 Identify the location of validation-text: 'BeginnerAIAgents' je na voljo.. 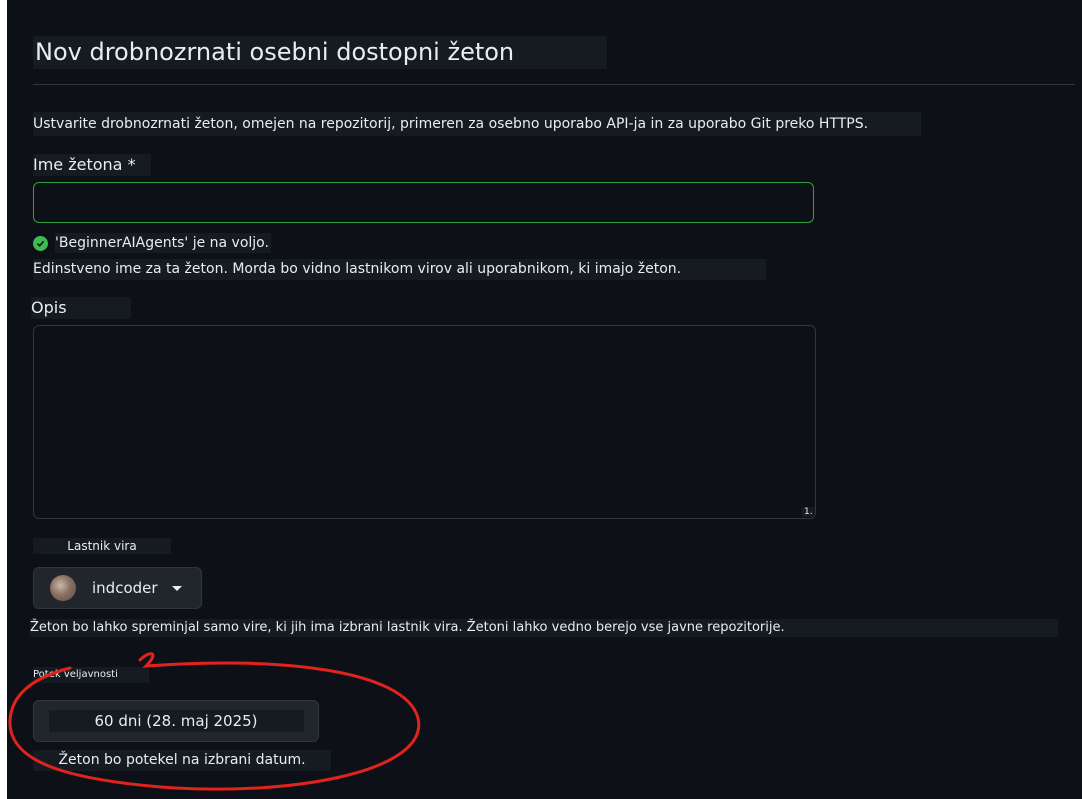
(163, 243).